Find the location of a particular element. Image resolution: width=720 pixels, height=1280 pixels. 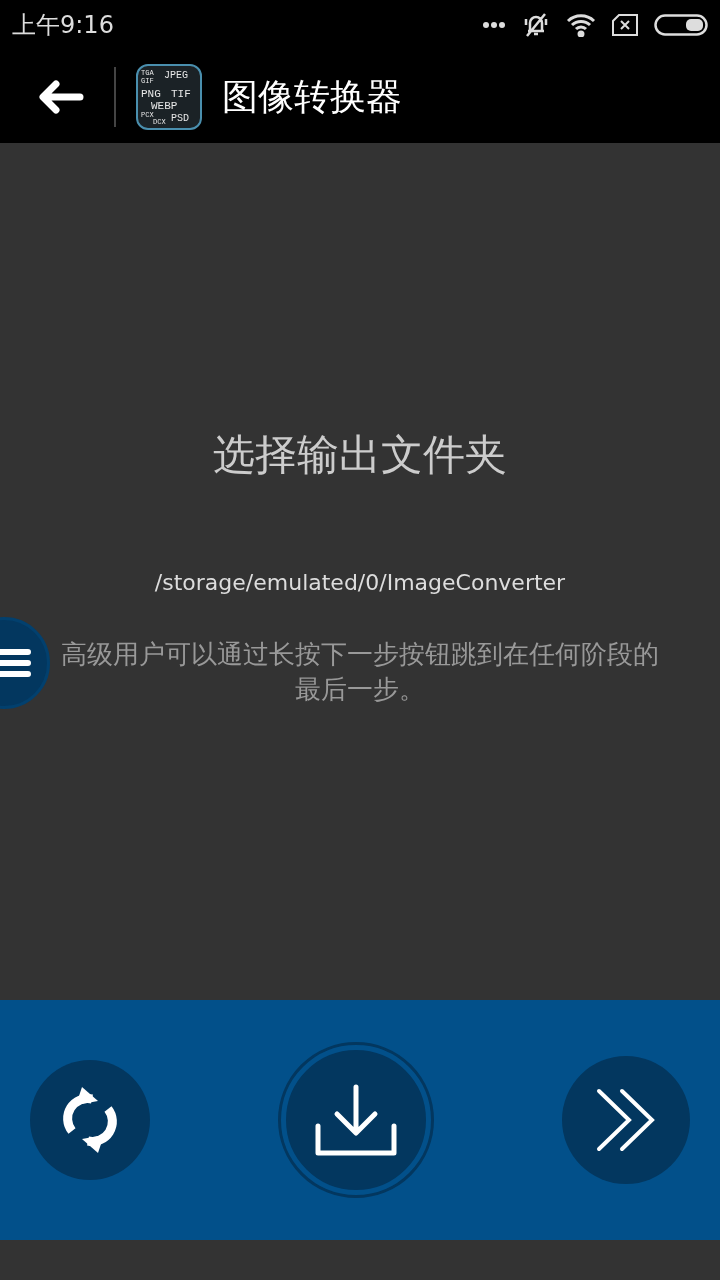

folder-heading: 选择输出文件夹 is located at coordinates (360, 455).